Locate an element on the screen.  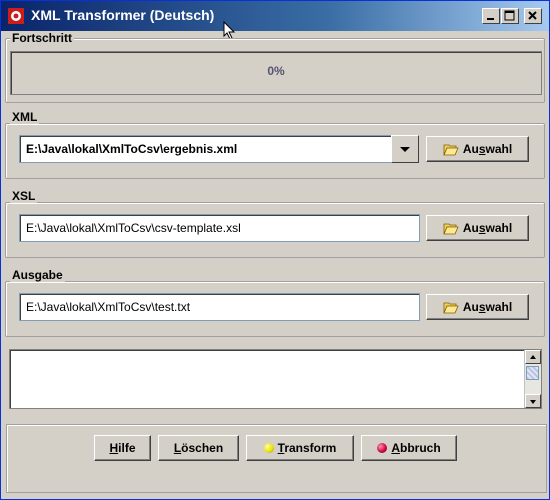
xml-path-combobox: E:\Java\lokal\XmlToCsv\ergebnis.xml is located at coordinates (205, 149).